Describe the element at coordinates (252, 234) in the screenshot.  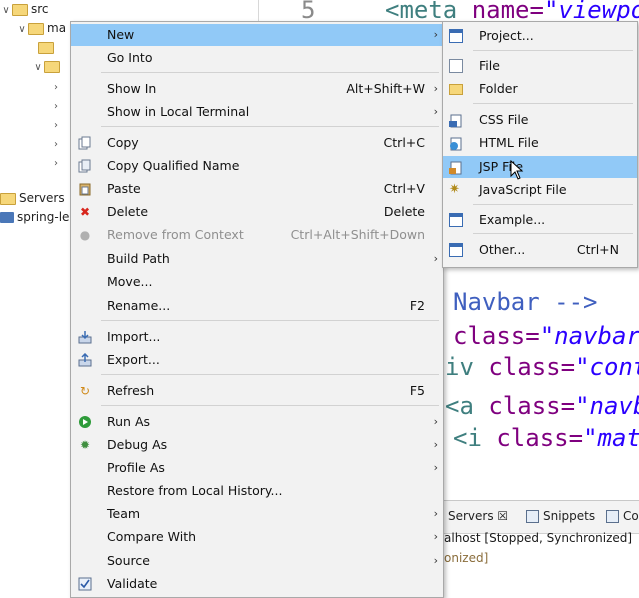
I see `menu-item-remove-from-context: ● Remove from Context Ctrl+Alt+Shift+Down` at that location.